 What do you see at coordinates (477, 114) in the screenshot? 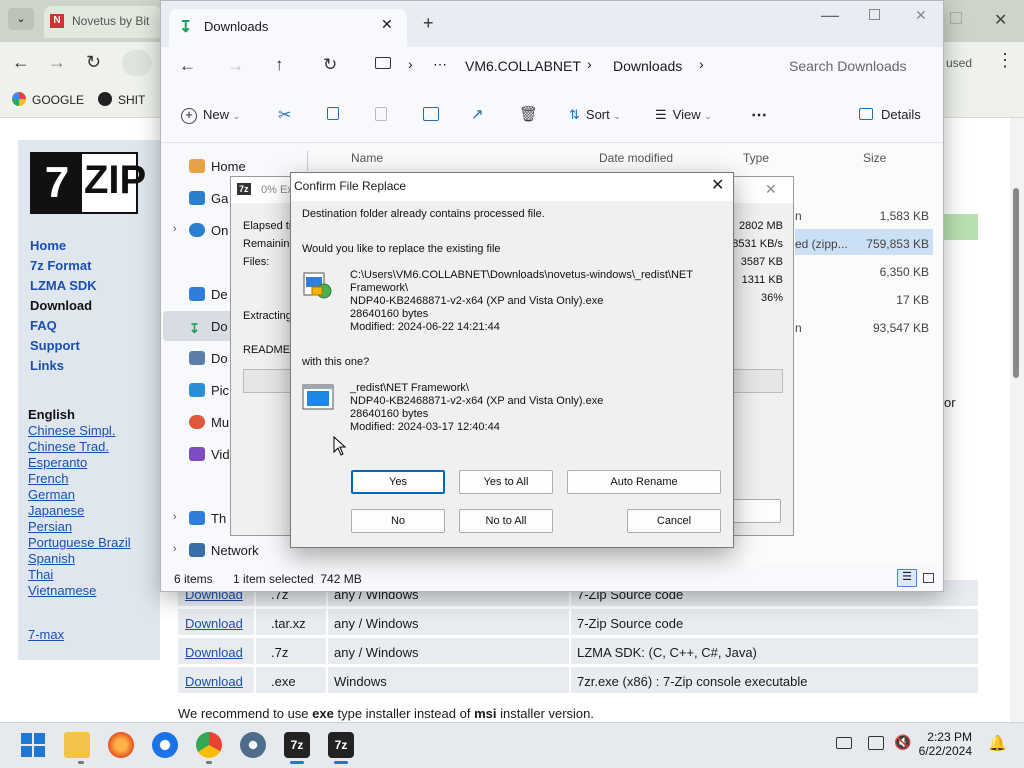
I see `share-icon: ↗` at bounding box center [477, 114].